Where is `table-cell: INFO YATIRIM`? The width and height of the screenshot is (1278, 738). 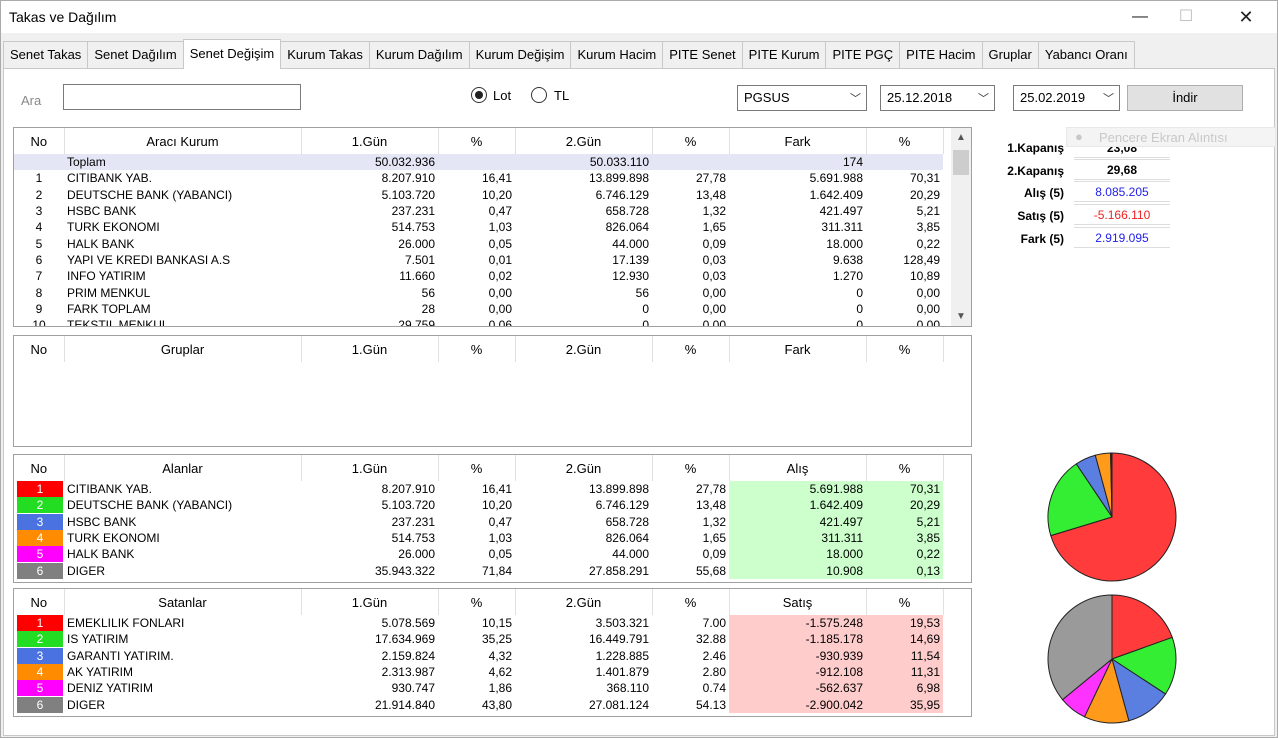
table-cell: INFO YATIRIM is located at coordinates (106, 276).